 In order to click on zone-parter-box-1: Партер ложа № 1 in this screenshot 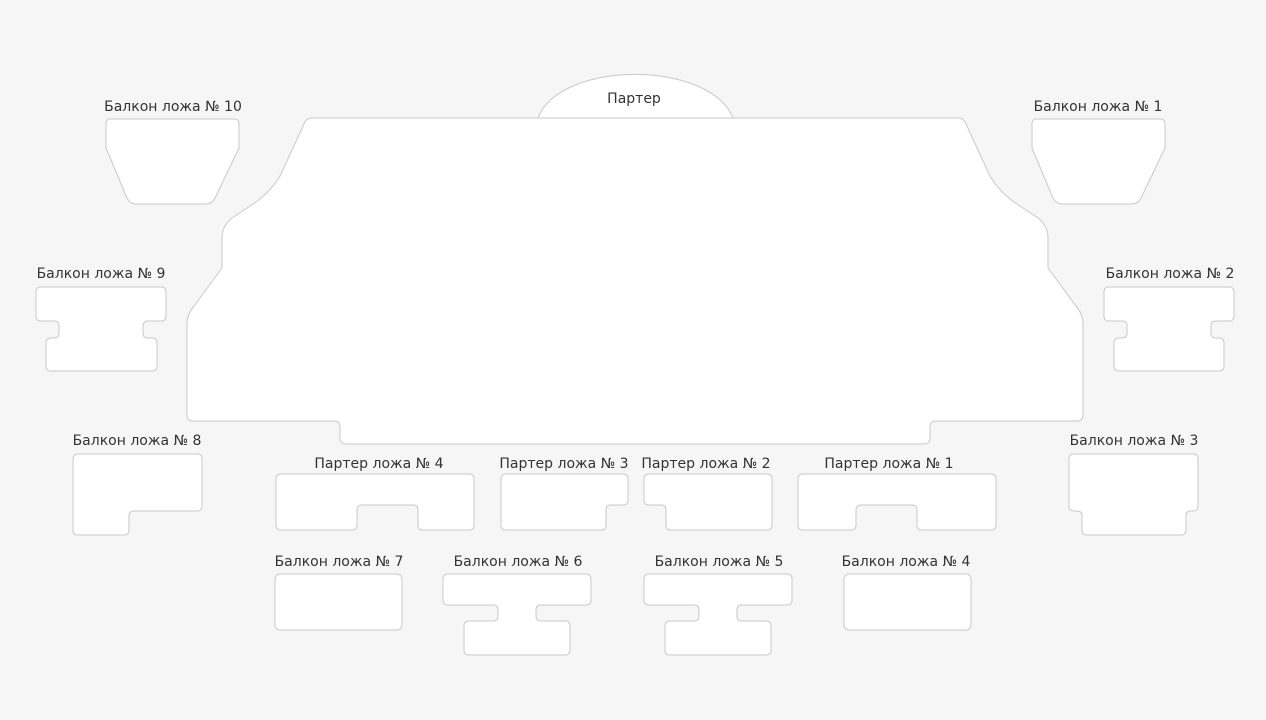, I will do `click(897, 493)`.